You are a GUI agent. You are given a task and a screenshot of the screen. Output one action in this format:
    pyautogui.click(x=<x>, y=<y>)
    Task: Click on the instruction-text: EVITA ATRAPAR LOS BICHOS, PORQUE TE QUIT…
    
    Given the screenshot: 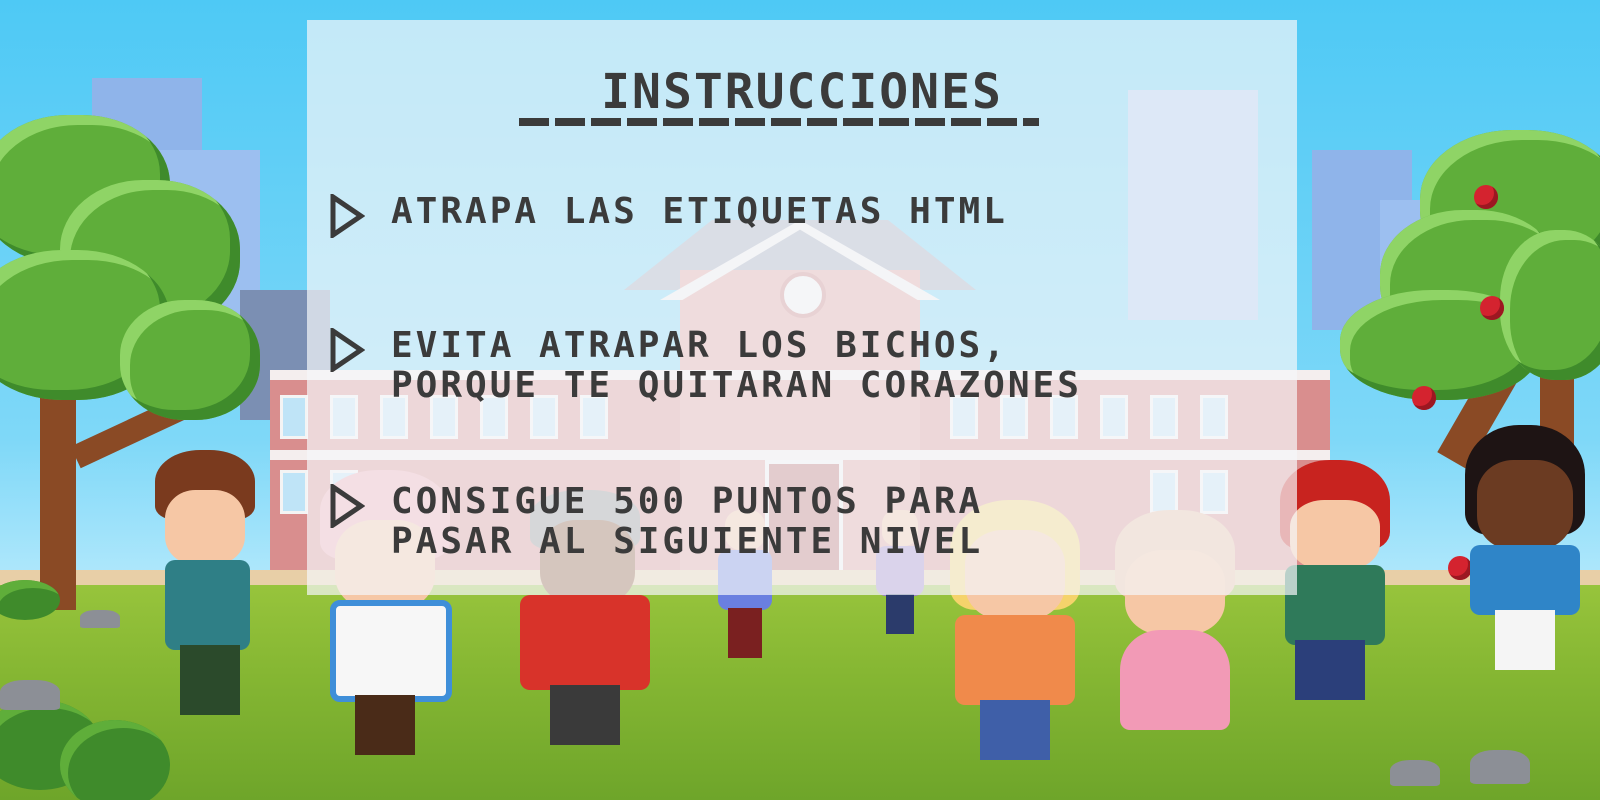 What is the action you would take?
    pyautogui.click(x=736, y=365)
    